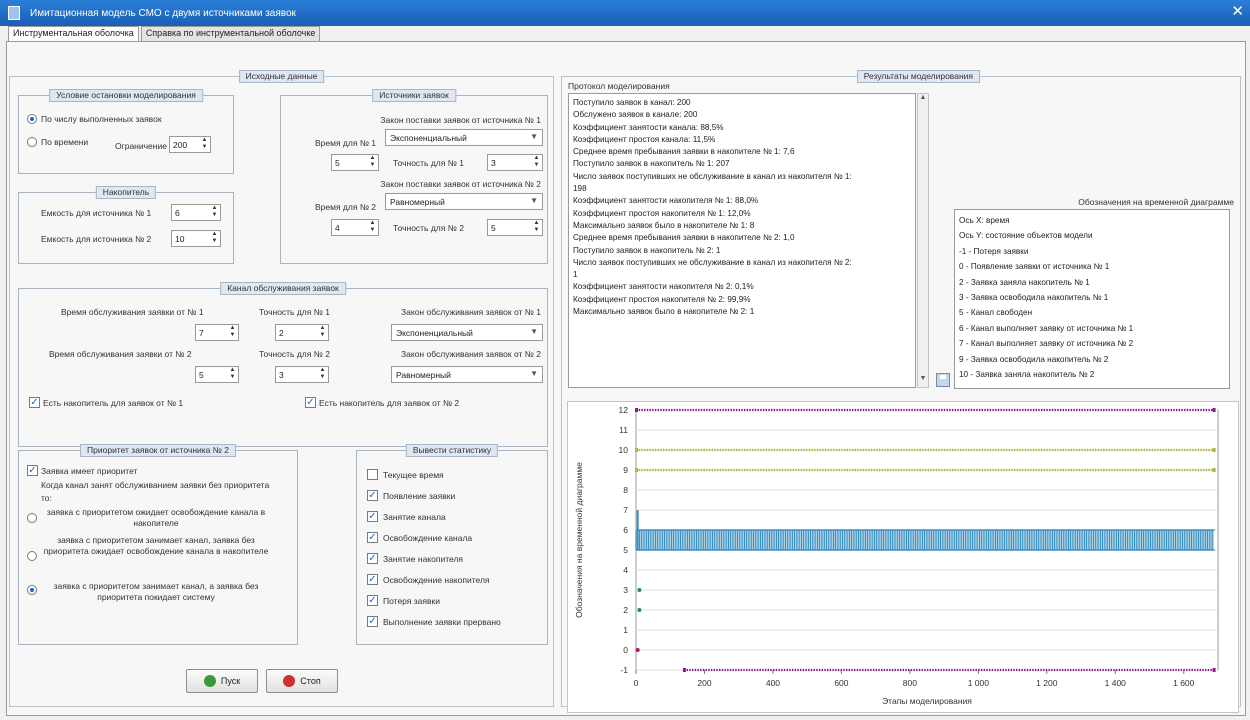 The height and width of the screenshot is (720, 1250). I want to click on legend-line: 3 - Заявка освободила накопитель № 1, so click(1034, 298).